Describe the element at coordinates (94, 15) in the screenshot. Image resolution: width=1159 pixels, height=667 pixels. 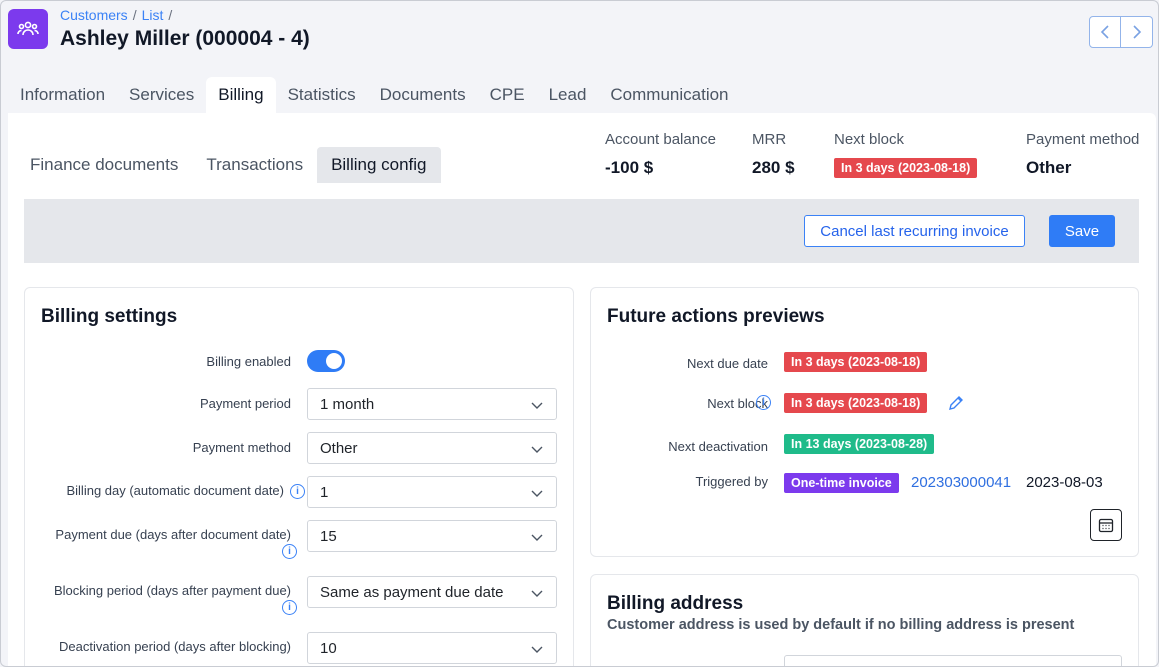
I see `breadcrumb-customers: Customers` at that location.